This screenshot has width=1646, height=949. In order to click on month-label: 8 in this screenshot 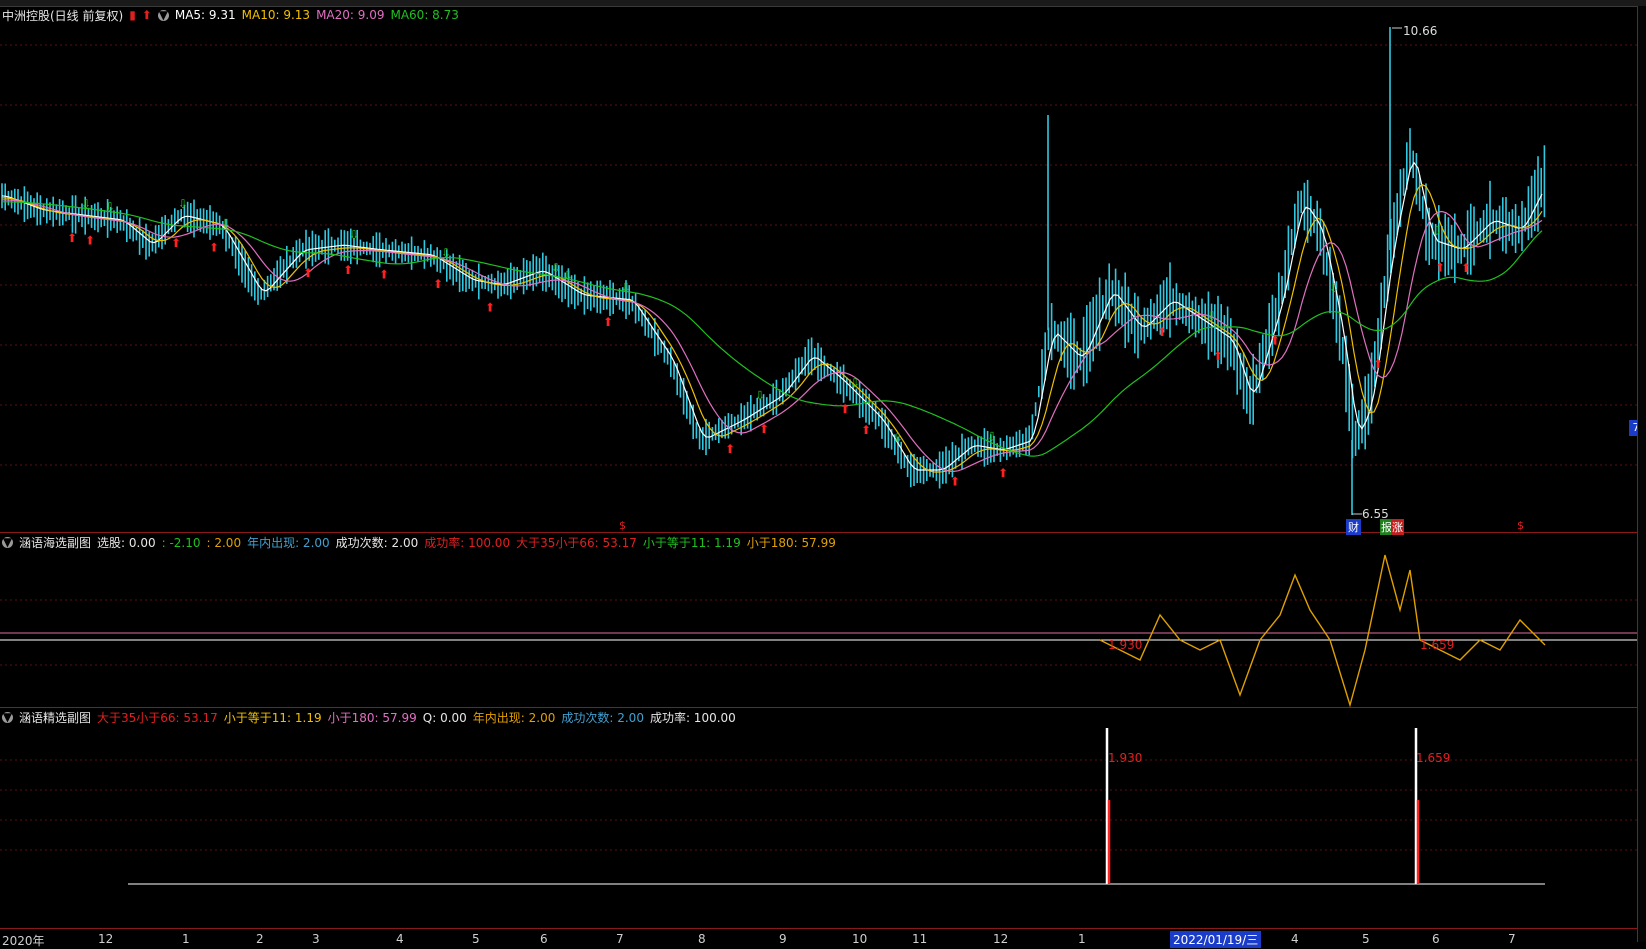, I will do `click(702, 939)`.